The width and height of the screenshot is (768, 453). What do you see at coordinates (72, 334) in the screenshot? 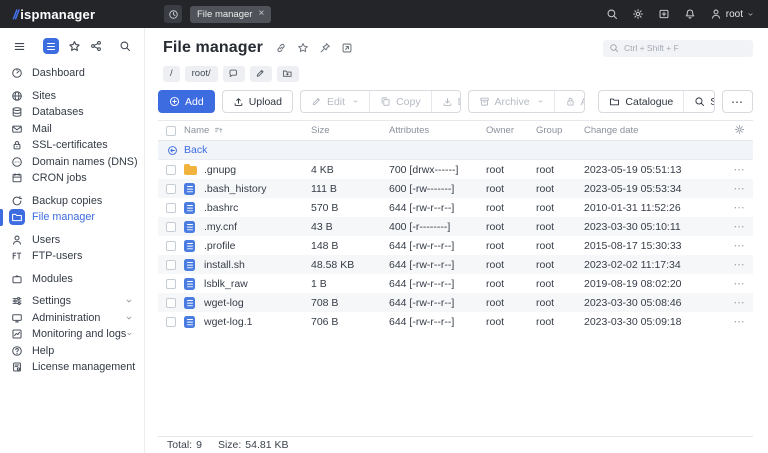
I see `sidebar-item-monitoring-and-logs: Monitoring and logs` at bounding box center [72, 334].